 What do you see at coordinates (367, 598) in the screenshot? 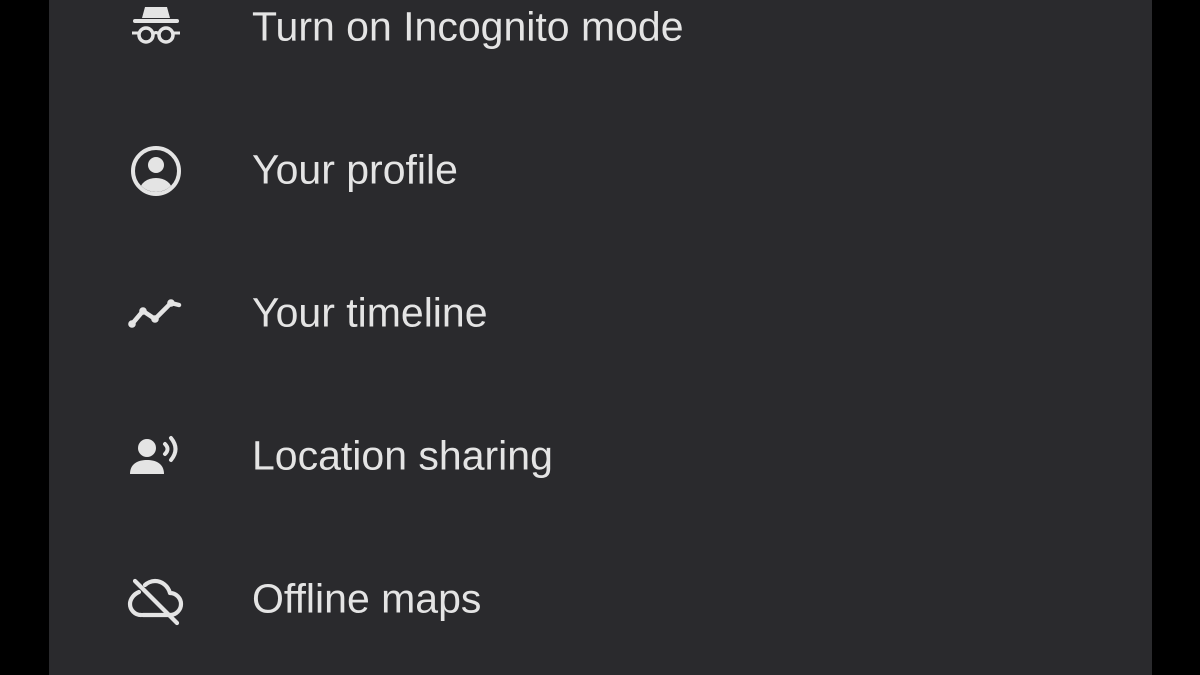
I see `menu-item-label: Offline maps` at bounding box center [367, 598].